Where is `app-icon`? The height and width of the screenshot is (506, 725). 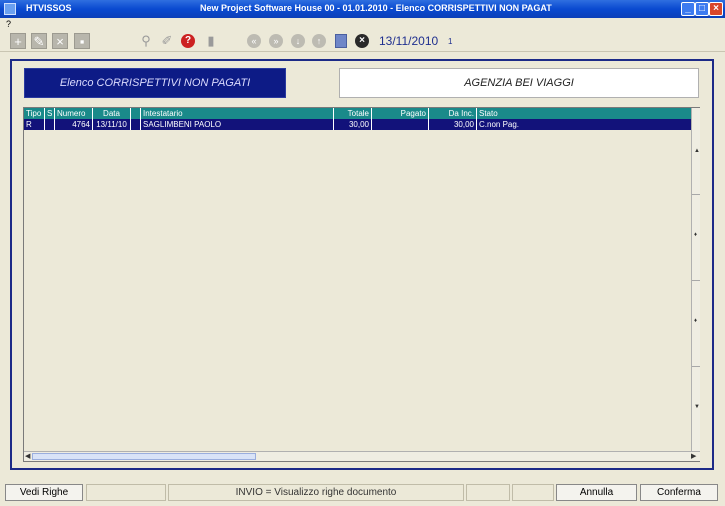
app-icon is located at coordinates (10, 9).